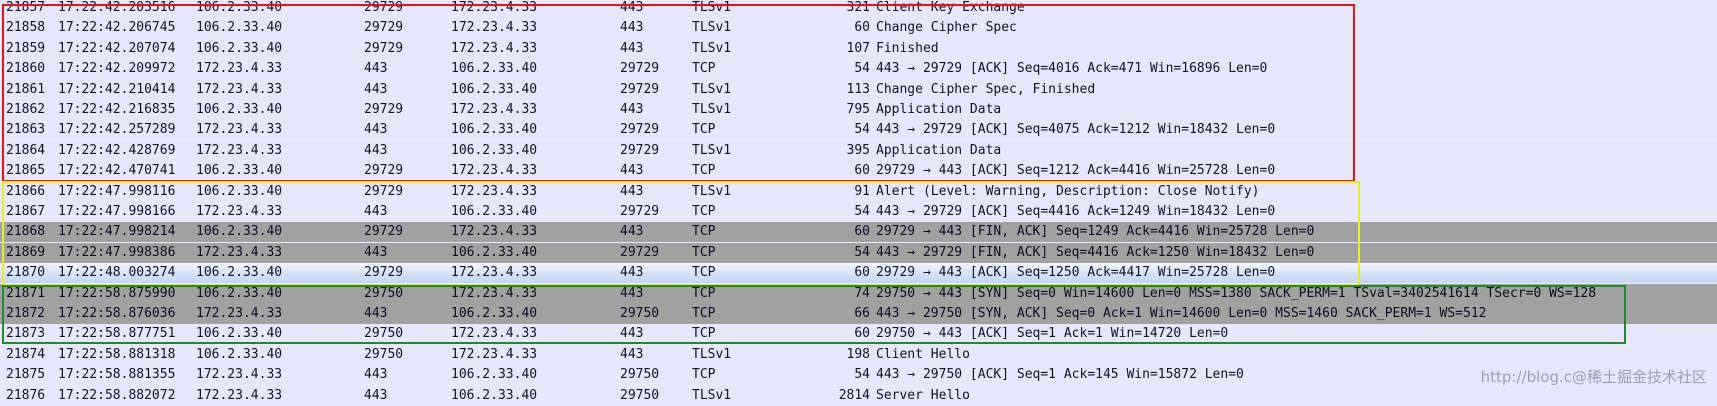 This screenshot has height=406, width=1717. Describe the element at coordinates (862, 191) in the screenshot. I see `packet-length: 91` at that location.